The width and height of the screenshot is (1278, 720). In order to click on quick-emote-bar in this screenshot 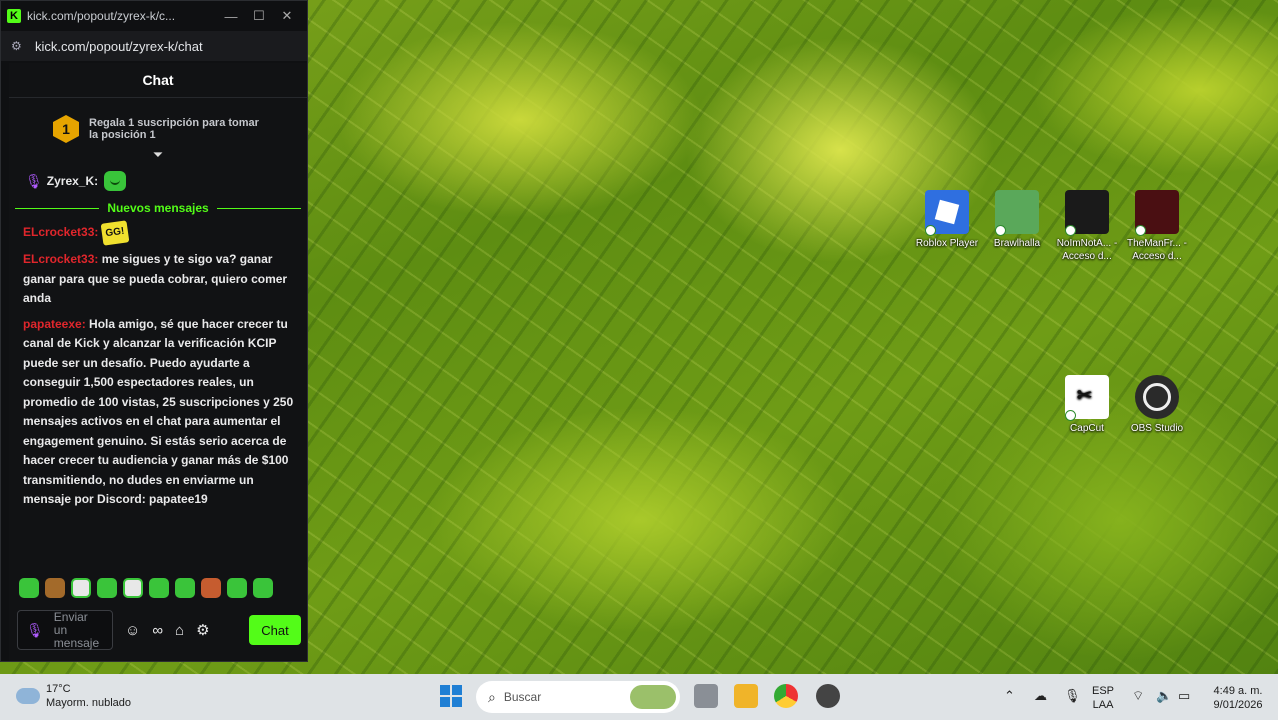, I will do `click(146, 588)`.